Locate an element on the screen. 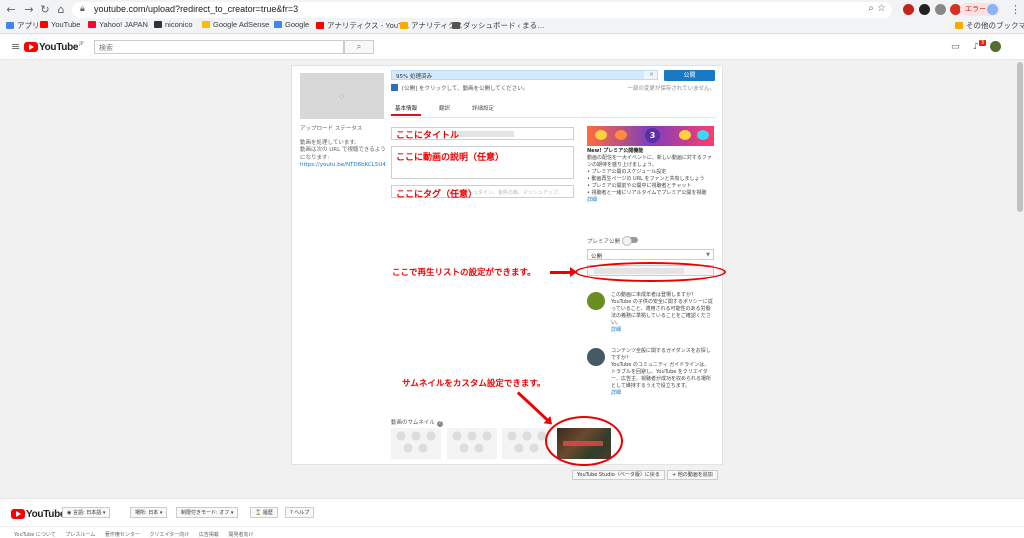 The width and height of the screenshot is (1024, 538). premiere-detail-link: 詳細 is located at coordinates (650, 200).